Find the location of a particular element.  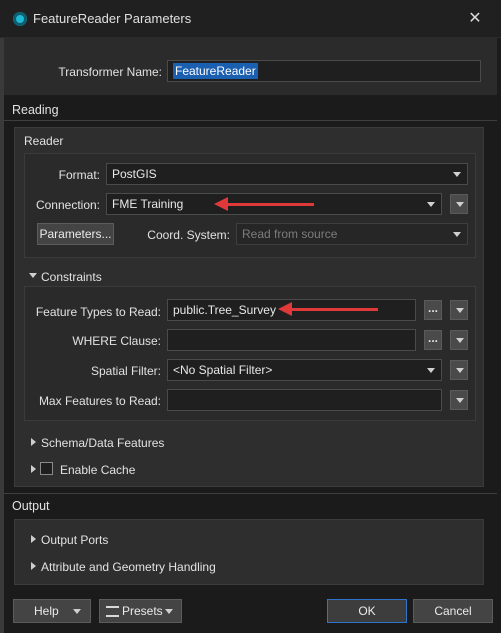

max-features-options-button is located at coordinates (459, 400).